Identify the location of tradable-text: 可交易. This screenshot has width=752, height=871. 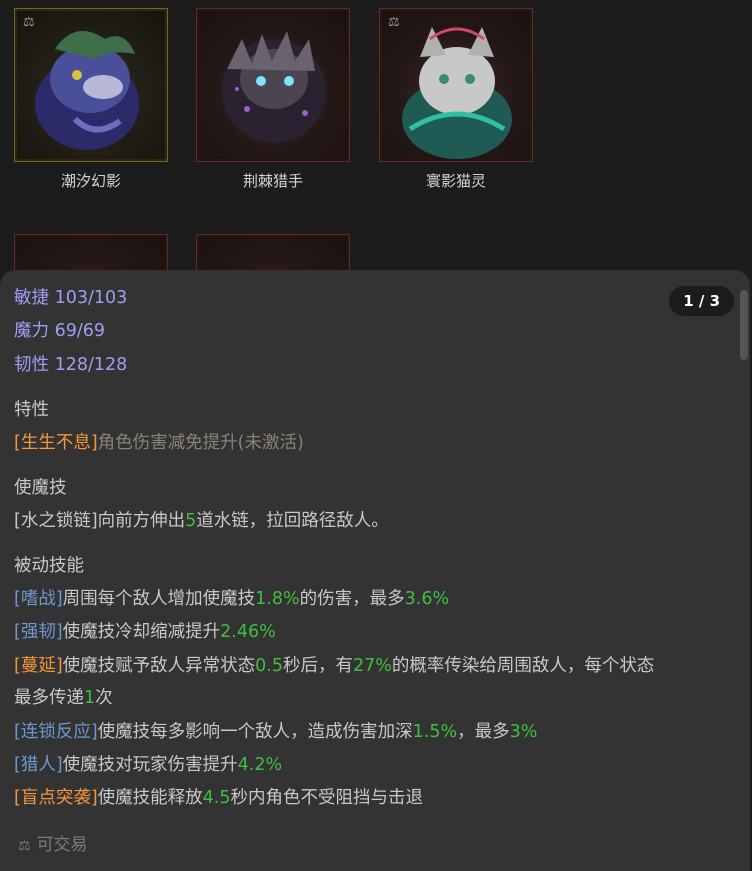
(62, 845).